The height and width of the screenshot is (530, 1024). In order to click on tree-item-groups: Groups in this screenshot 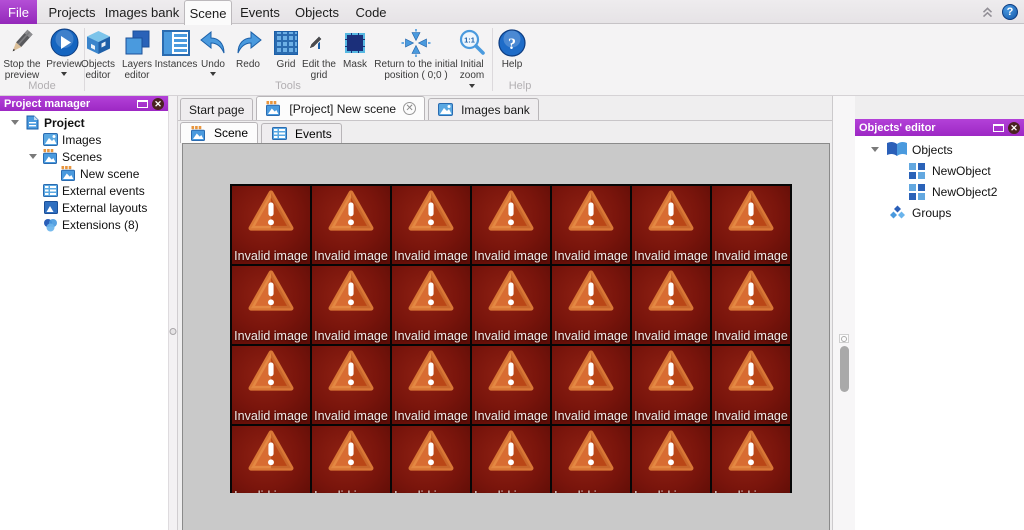, I will do `click(939, 212)`.